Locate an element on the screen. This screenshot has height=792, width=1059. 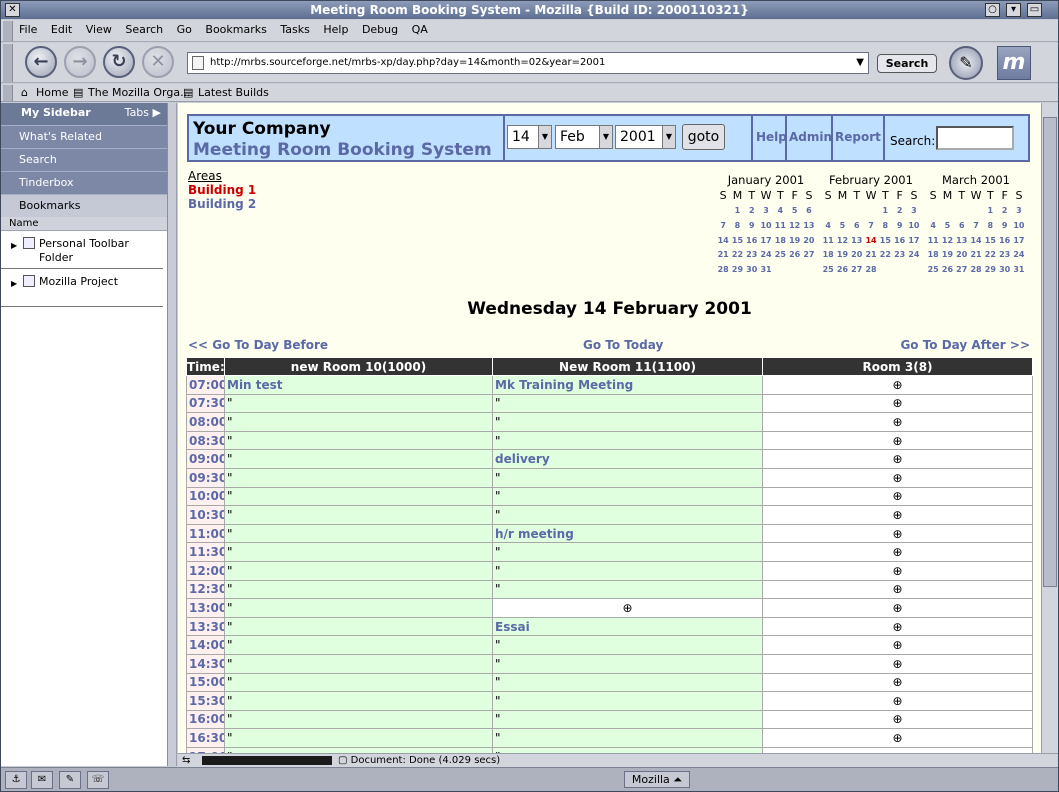
go-to-day-after-link: Go To Day After >> is located at coordinates (965, 345).